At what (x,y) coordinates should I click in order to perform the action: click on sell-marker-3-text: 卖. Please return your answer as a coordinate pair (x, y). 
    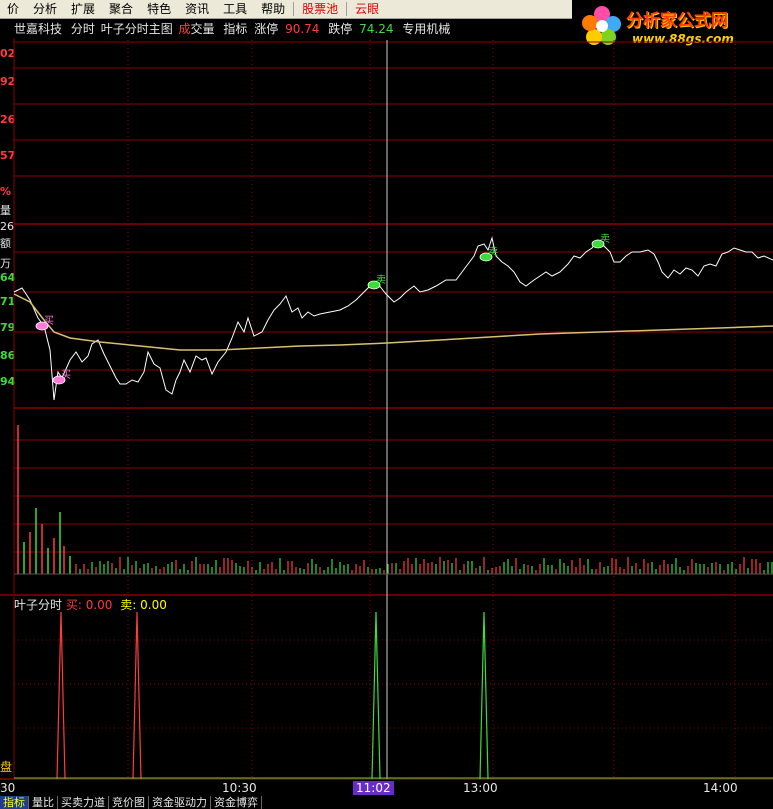
    Looking at the image, I should click on (605, 239).